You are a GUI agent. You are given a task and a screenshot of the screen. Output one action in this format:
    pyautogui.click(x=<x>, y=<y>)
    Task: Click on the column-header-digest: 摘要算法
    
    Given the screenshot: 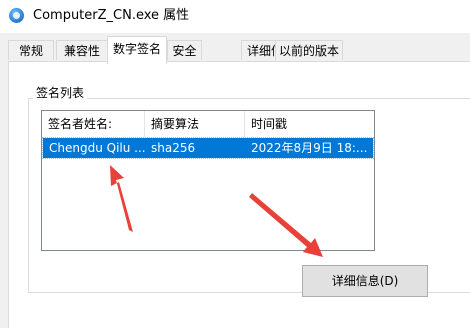 What is the action you would take?
    pyautogui.click(x=195, y=124)
    